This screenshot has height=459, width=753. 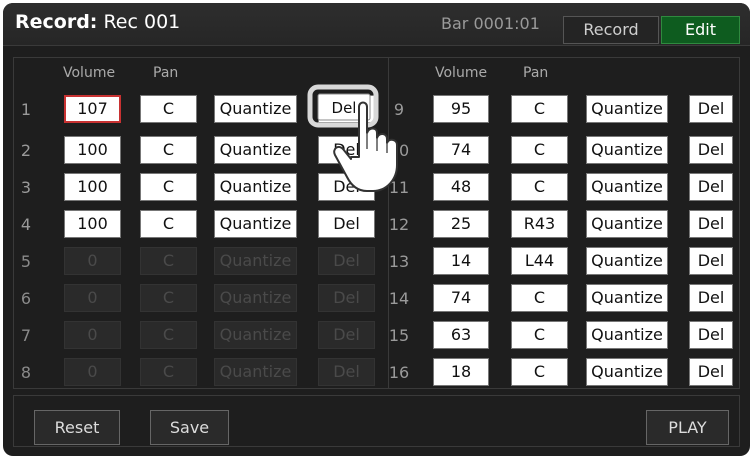 I want to click on track-number: 5, so click(x=26, y=261).